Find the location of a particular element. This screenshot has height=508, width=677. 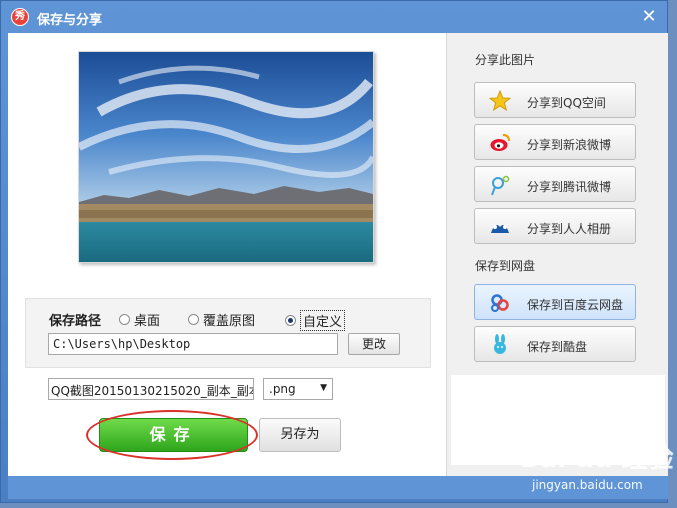

meitu-logo-icon: 秀 is located at coordinates (20, 17).